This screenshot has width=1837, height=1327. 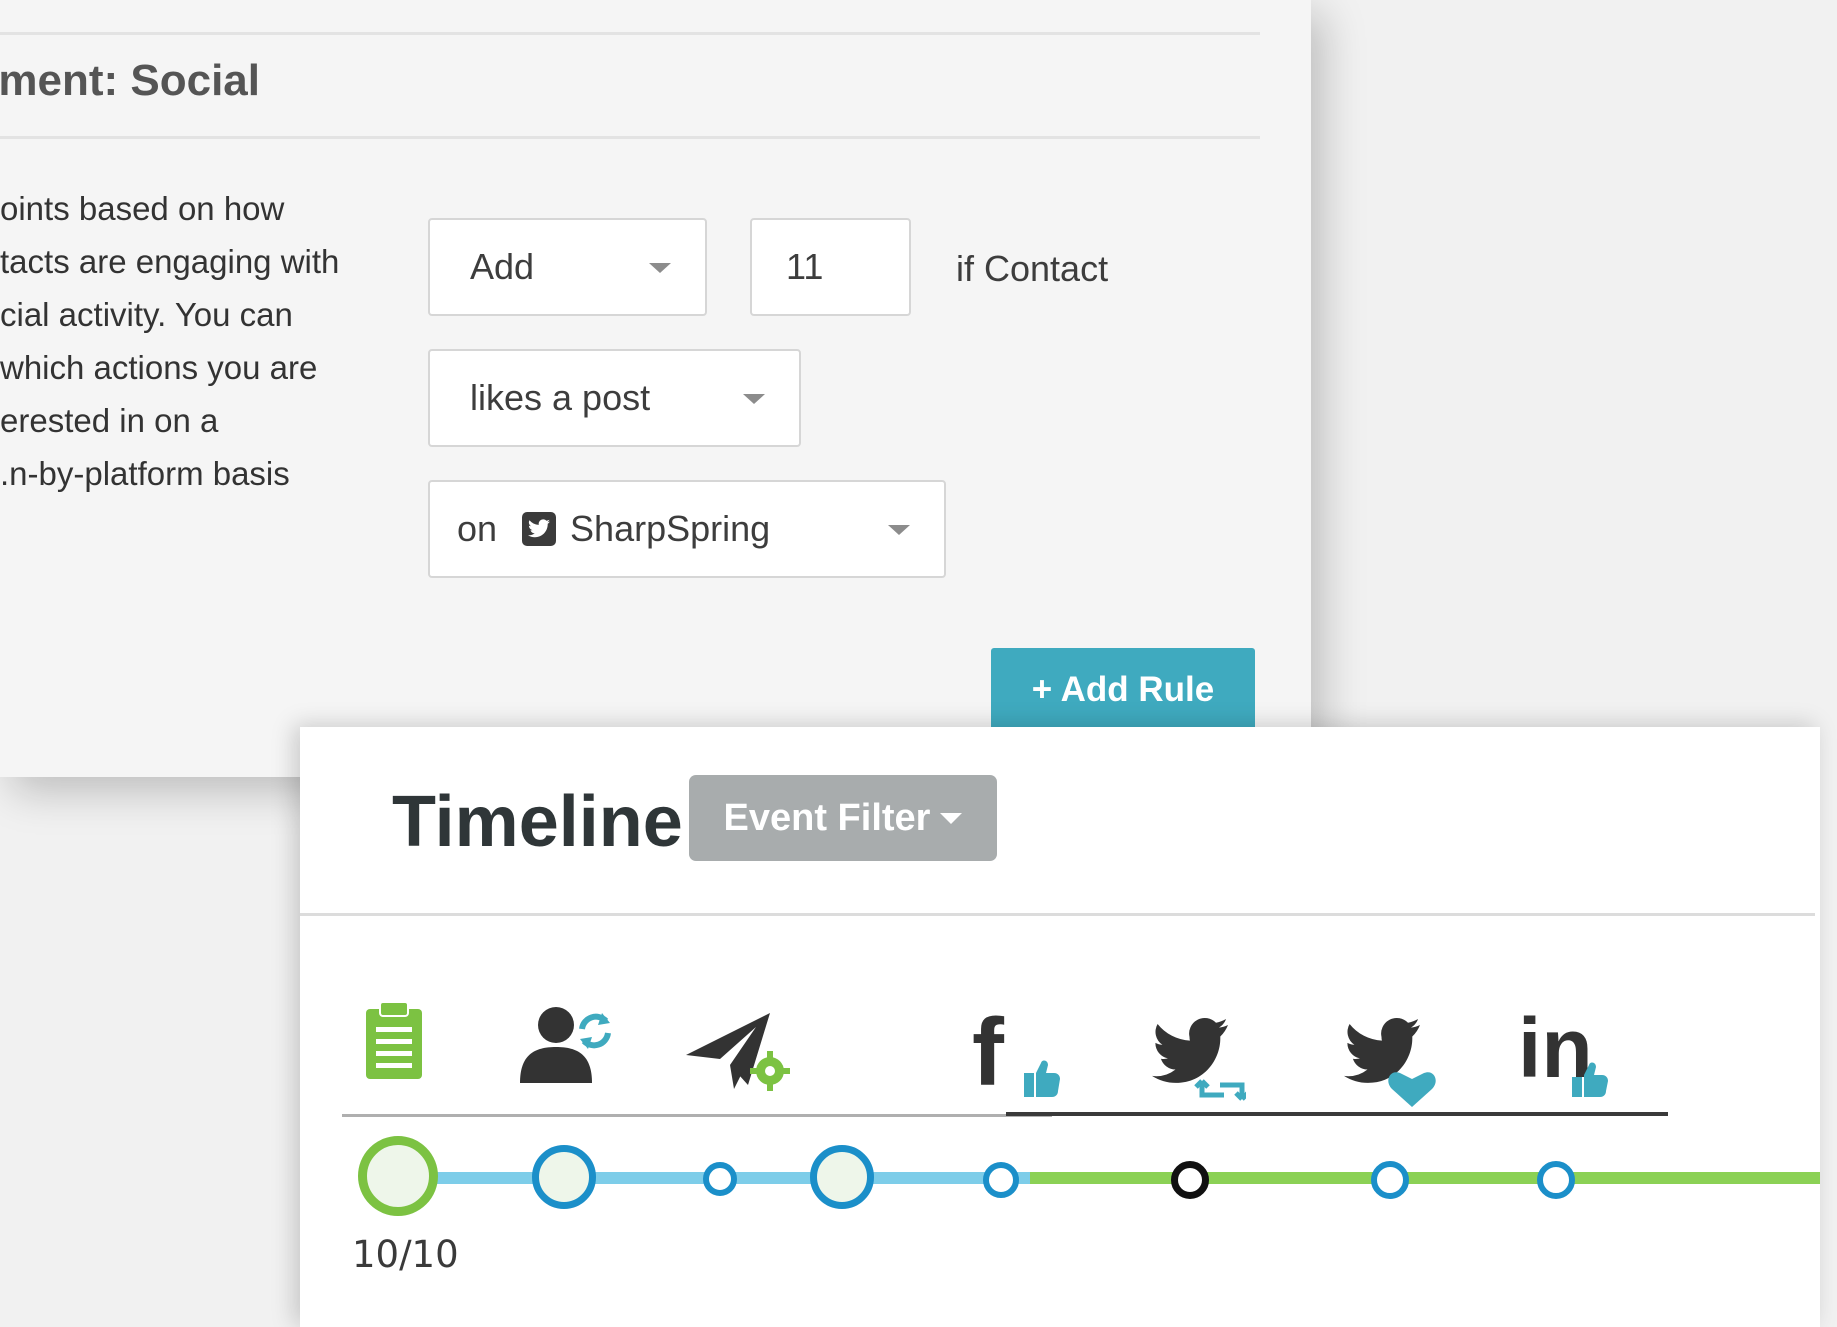 I want to click on points-input: 11, so click(x=830, y=267).